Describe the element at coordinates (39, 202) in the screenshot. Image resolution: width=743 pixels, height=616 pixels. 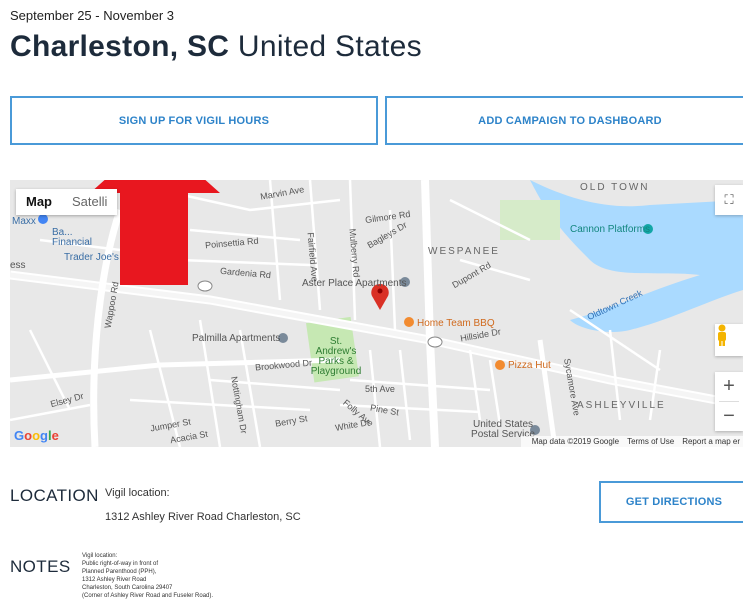
I see `map-type-map-button: Map` at that location.